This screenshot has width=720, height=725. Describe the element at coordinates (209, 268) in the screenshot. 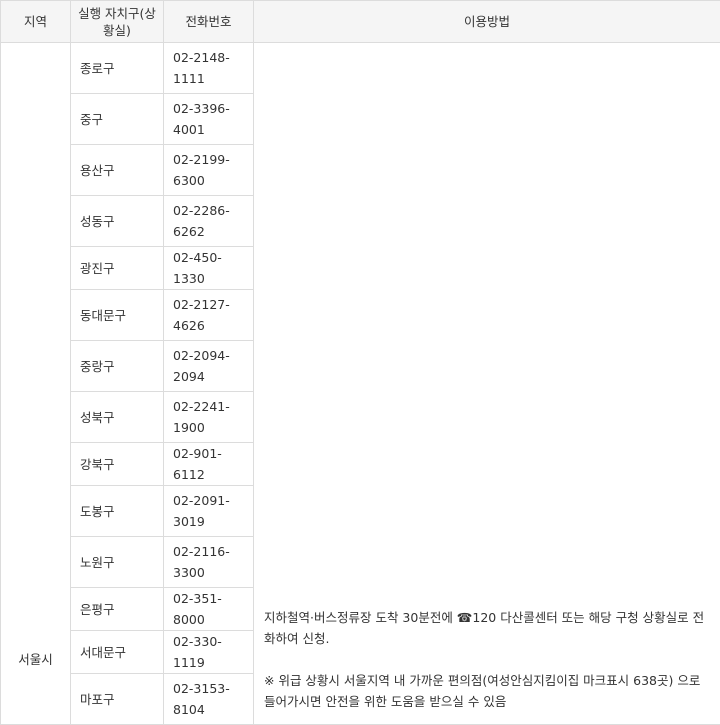

I see `phone-cell: 02-450-1330` at that location.